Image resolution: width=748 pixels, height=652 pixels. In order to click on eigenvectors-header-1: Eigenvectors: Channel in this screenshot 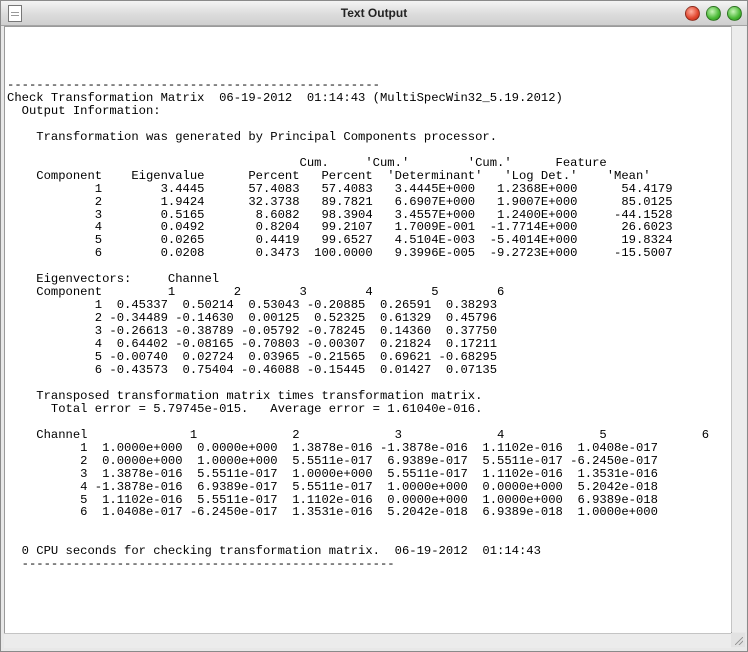, I will do `click(113, 279)`.